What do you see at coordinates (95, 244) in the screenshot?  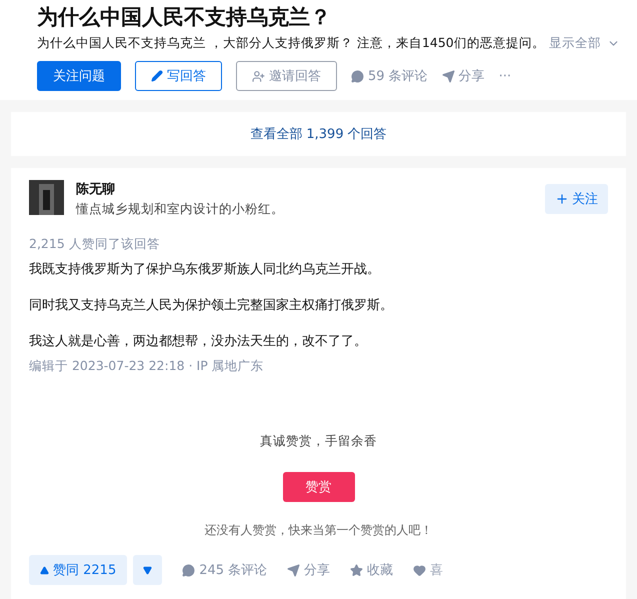 I see `upvote-count: 2,215 人赞同了该回答` at bounding box center [95, 244].